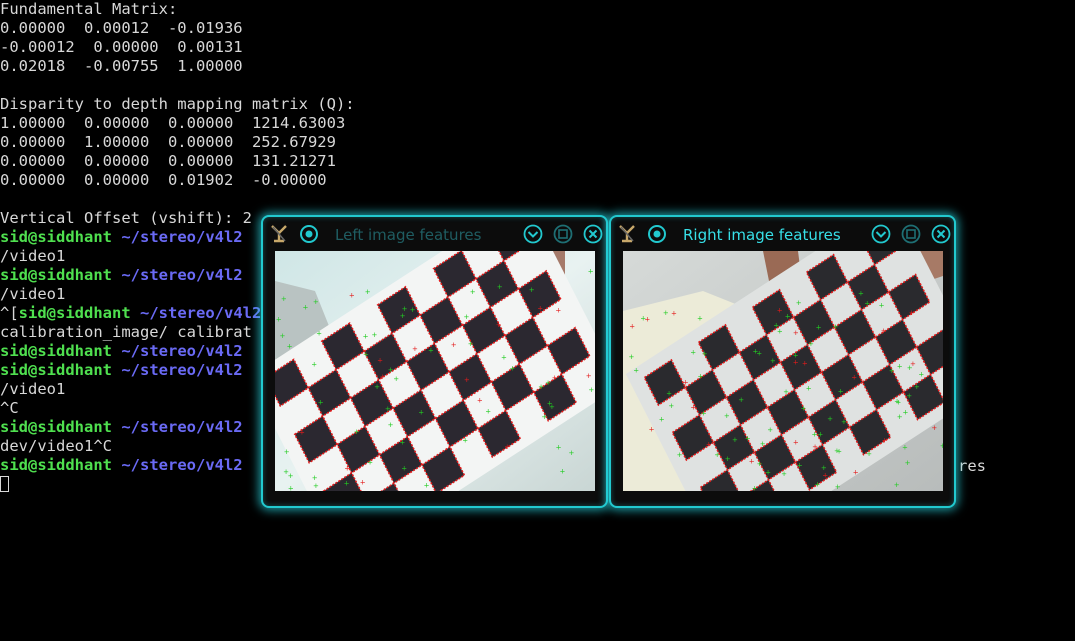 This screenshot has height=641, width=1075. I want to click on prompt-path: ~/stereo/v4l2, so click(182, 370).